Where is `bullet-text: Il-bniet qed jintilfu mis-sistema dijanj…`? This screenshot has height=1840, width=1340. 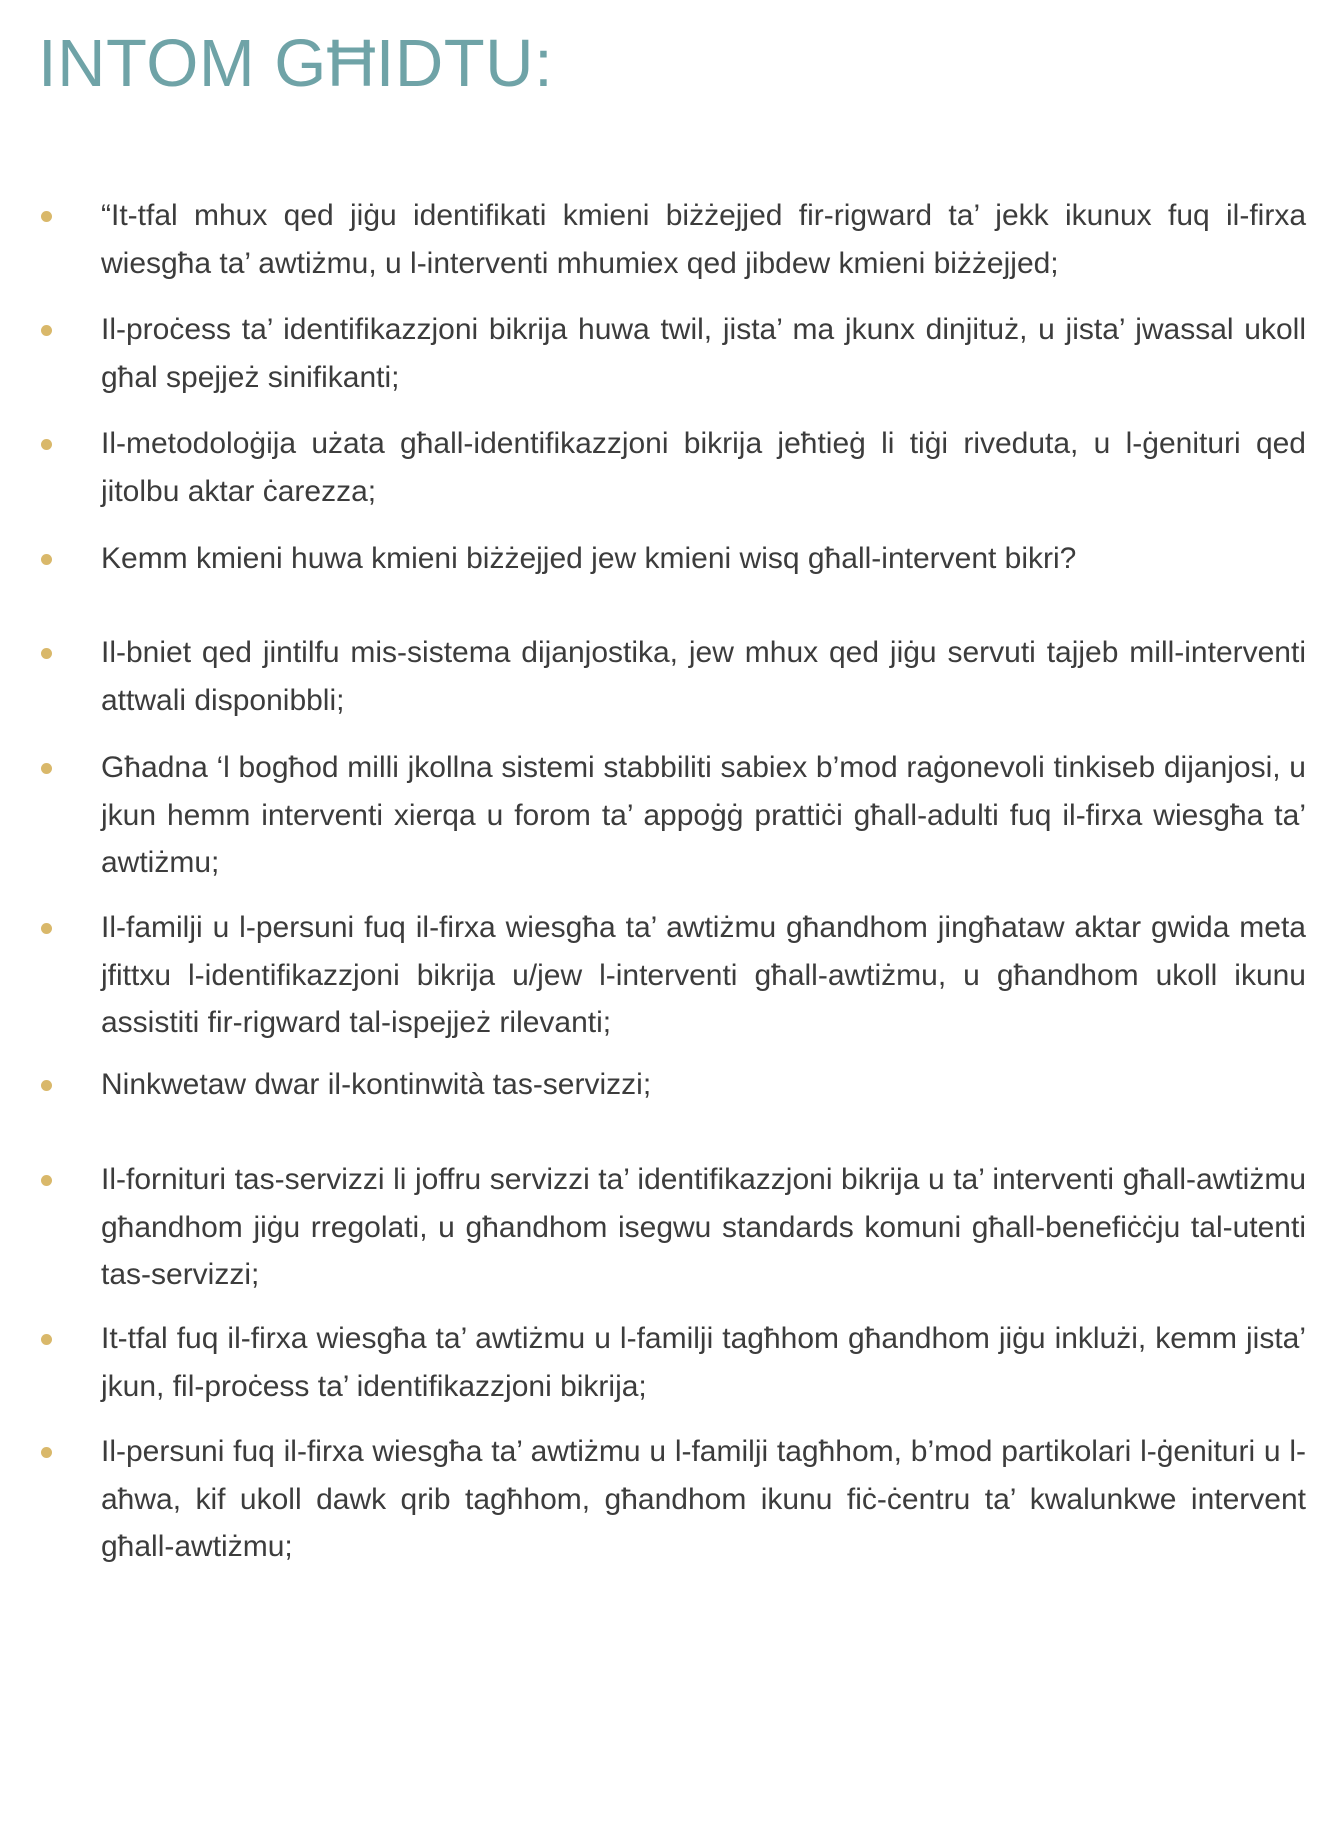 bullet-text: Il-bniet qed jintilfu mis-sistema dijanj… is located at coordinates (703, 676).